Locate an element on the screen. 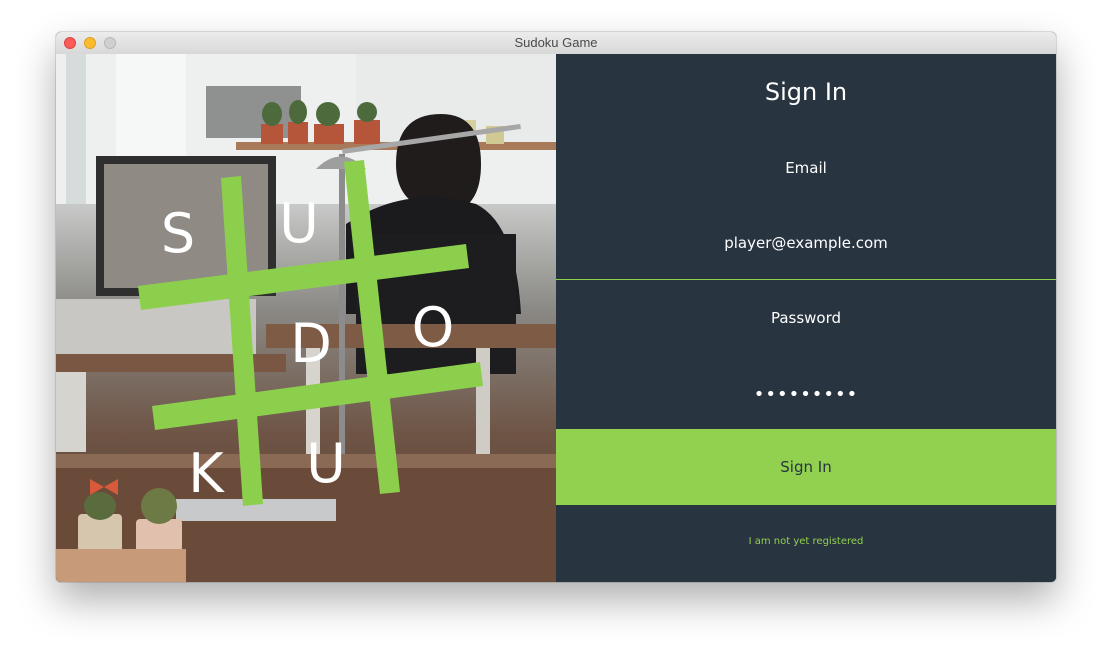 The width and height of the screenshot is (1112, 662). title-bar: Sudoku Game is located at coordinates (556, 43).